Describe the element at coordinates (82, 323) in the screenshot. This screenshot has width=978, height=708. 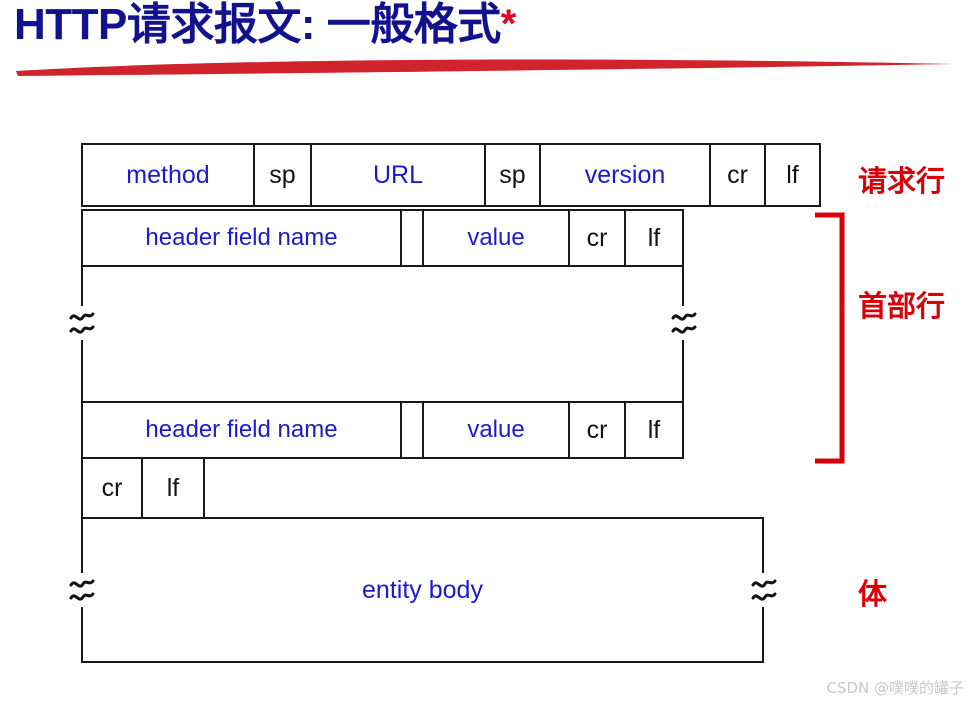
I see `continuation-break-icon-left-headers` at that location.